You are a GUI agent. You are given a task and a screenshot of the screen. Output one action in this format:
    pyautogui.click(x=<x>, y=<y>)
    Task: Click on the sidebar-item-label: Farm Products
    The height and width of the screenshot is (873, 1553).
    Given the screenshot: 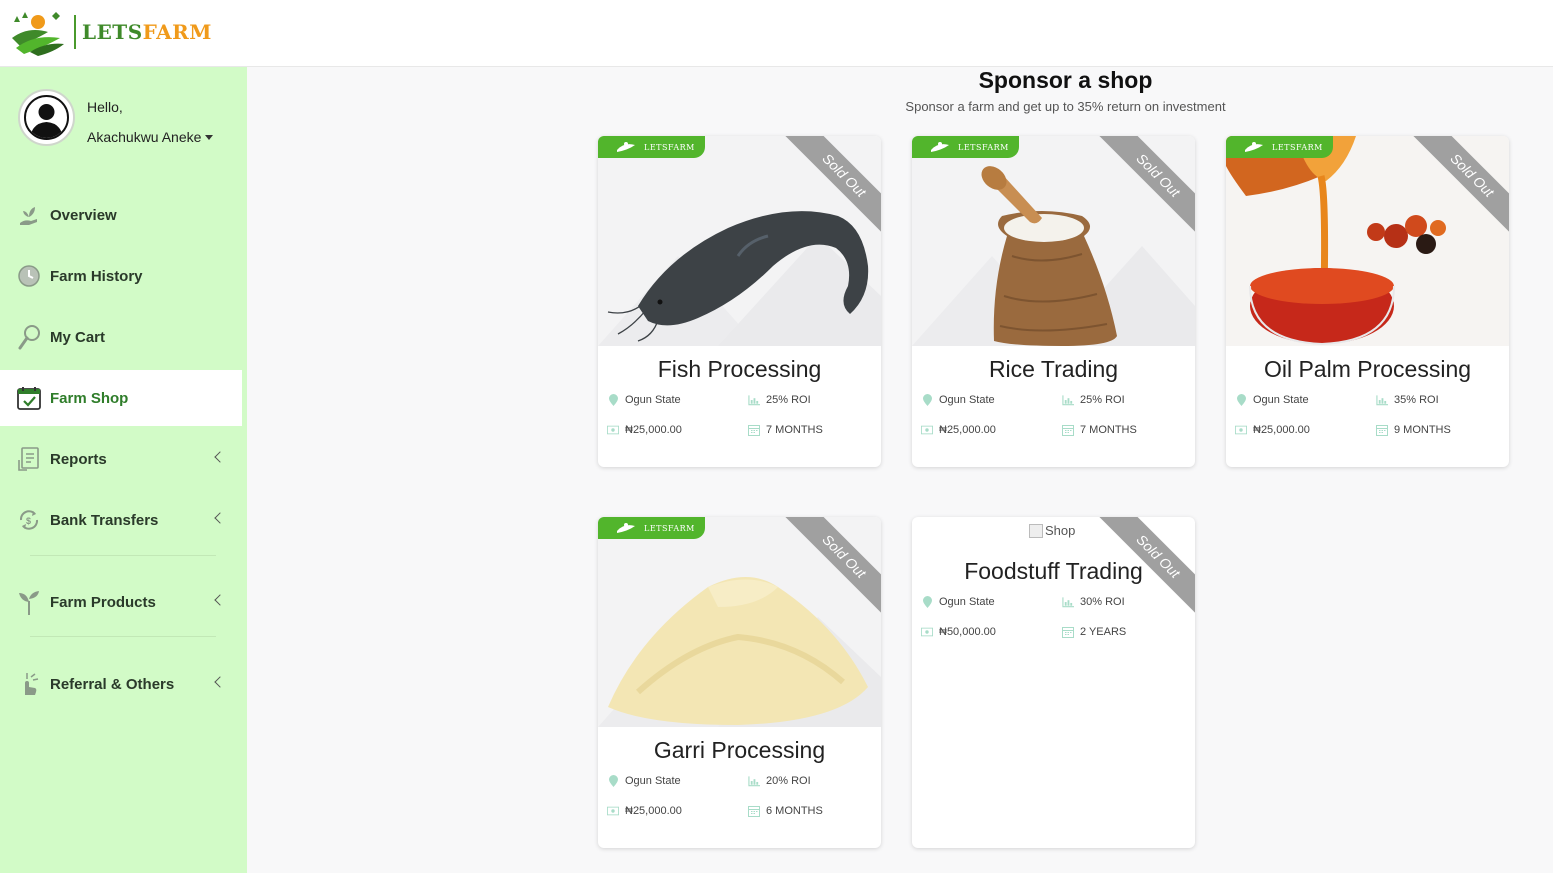 What is the action you would take?
    pyautogui.click(x=103, y=602)
    